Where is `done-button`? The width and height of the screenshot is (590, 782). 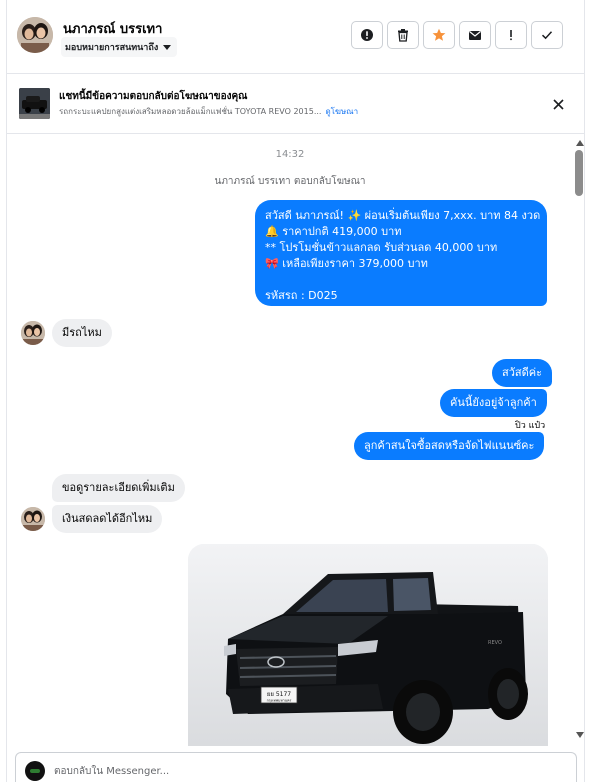
done-button is located at coordinates (547, 35).